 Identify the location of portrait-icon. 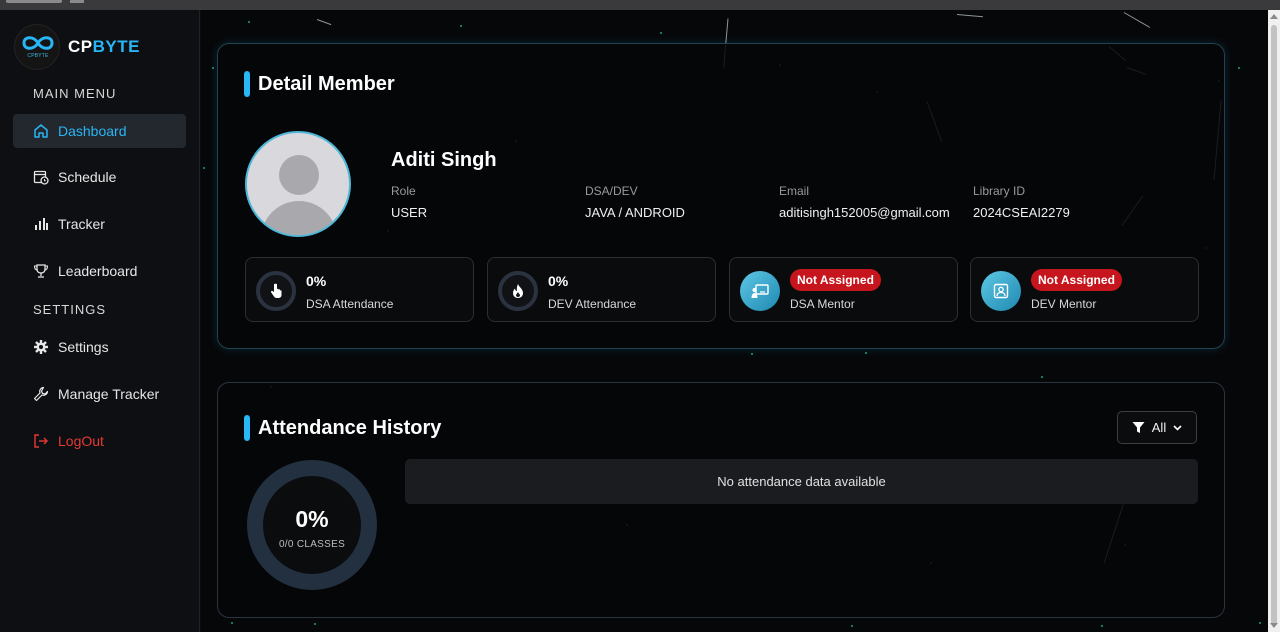
(1001, 291).